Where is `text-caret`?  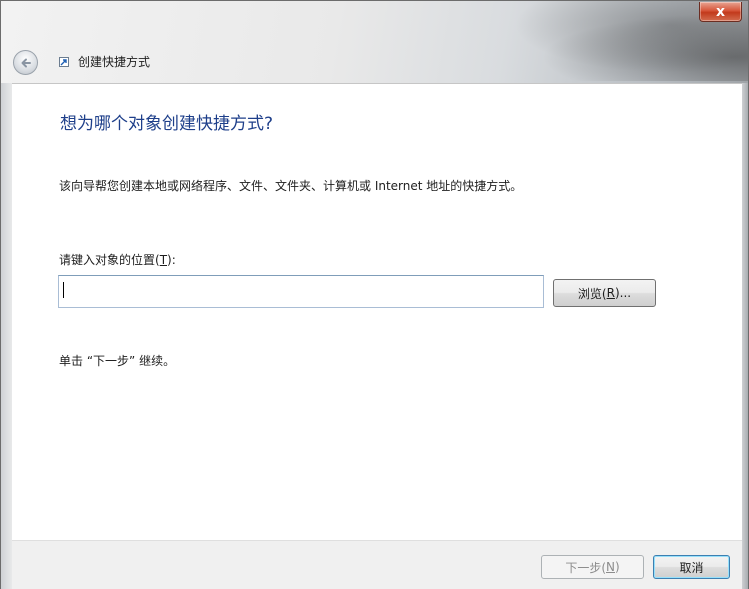
text-caret is located at coordinates (63, 290).